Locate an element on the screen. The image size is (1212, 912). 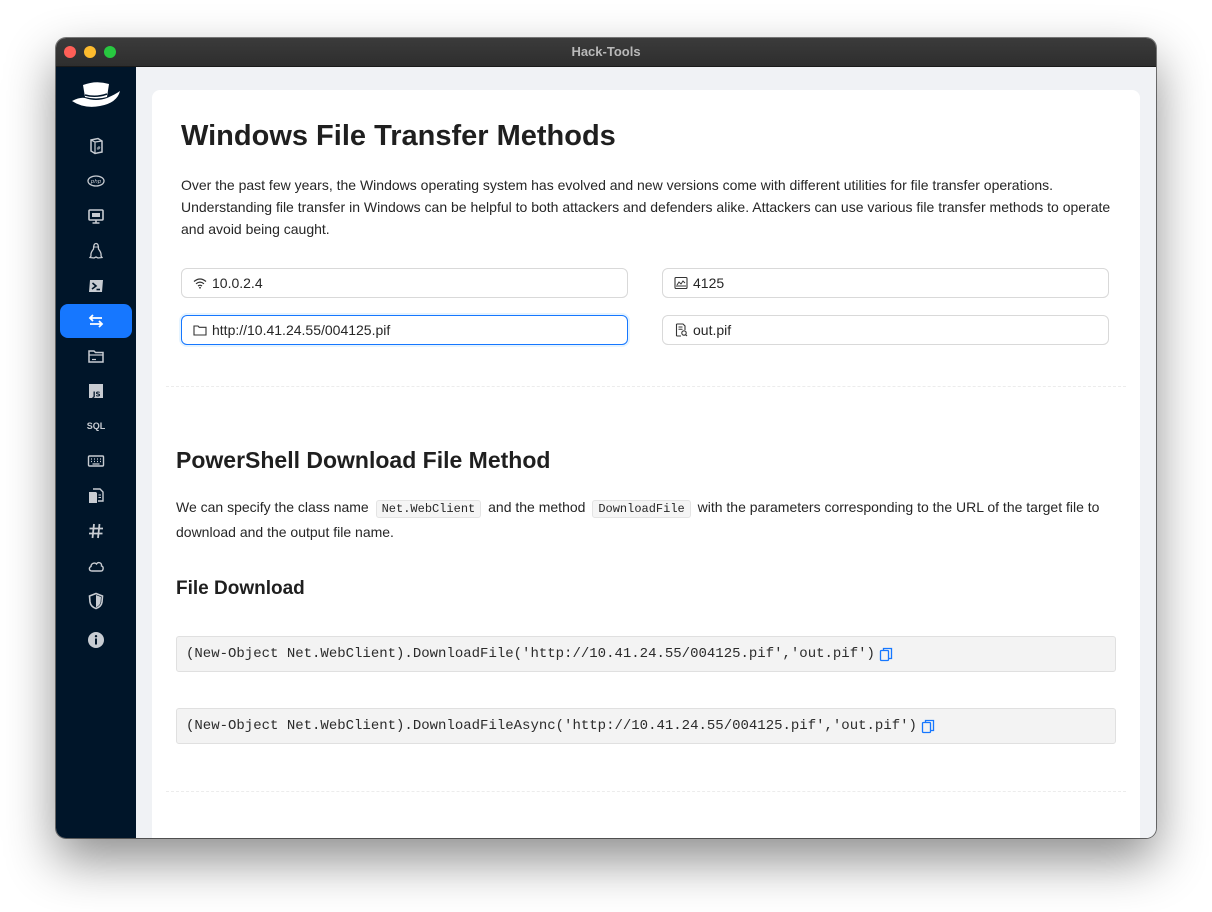
window-title: Hack-Tools is located at coordinates (606, 51).